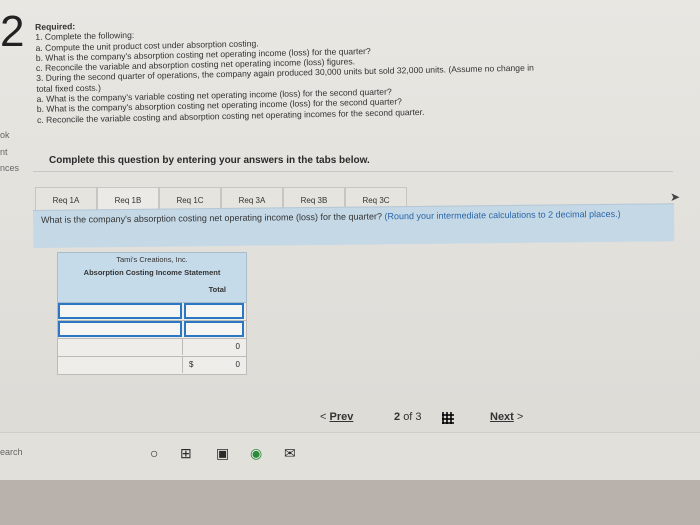 The width and height of the screenshot is (700, 525). Describe the element at coordinates (154, 453) in the screenshot. I see `cortana-icon: ○` at that location.